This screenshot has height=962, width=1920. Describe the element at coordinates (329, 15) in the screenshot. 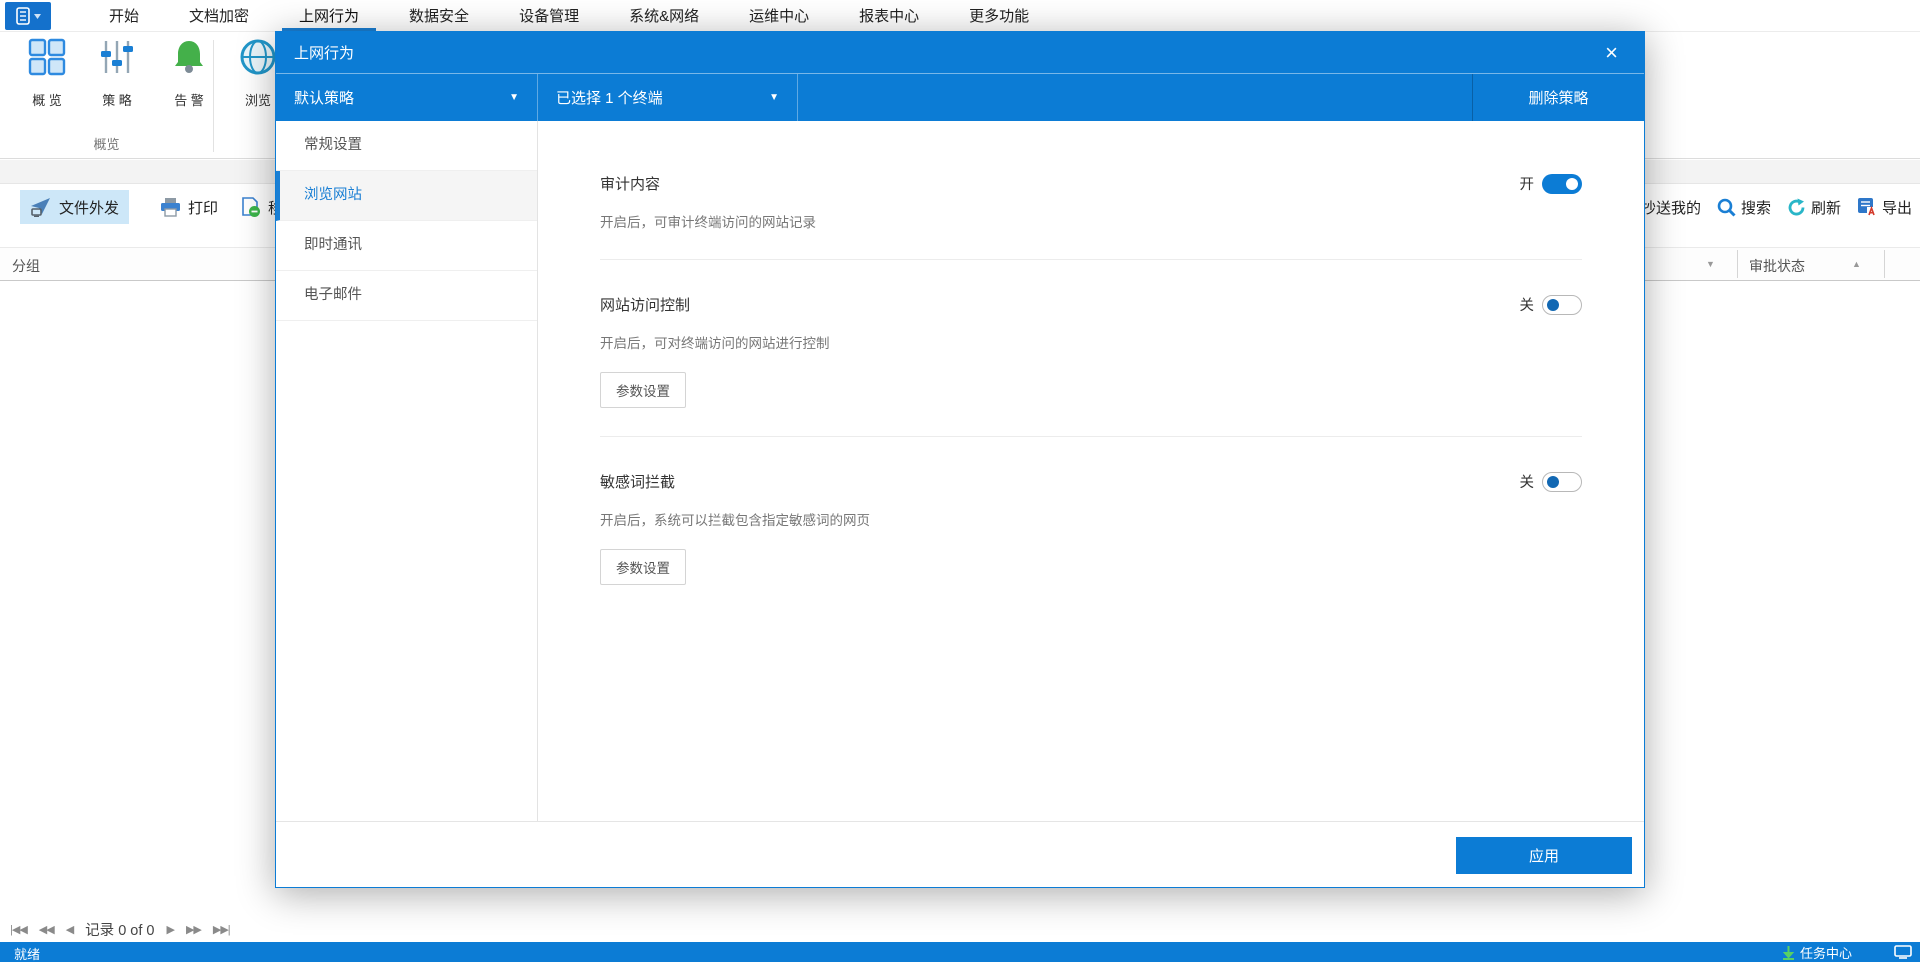

I see `tab-internet-behavior: 上网行为` at that location.